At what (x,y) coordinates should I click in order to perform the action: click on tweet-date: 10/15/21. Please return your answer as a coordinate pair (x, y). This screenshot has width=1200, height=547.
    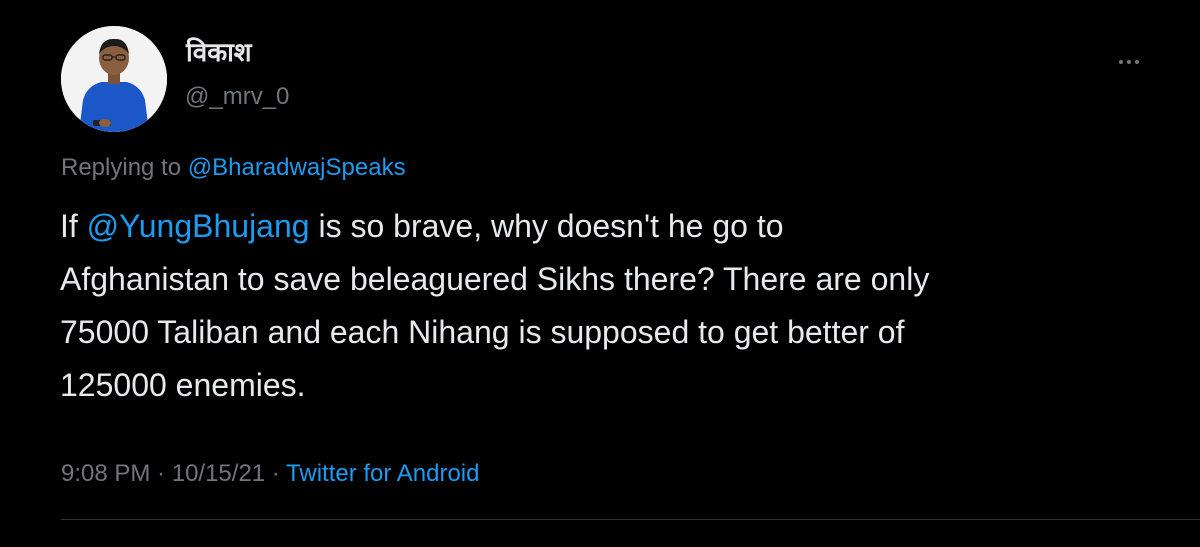
    Looking at the image, I should click on (218, 473).